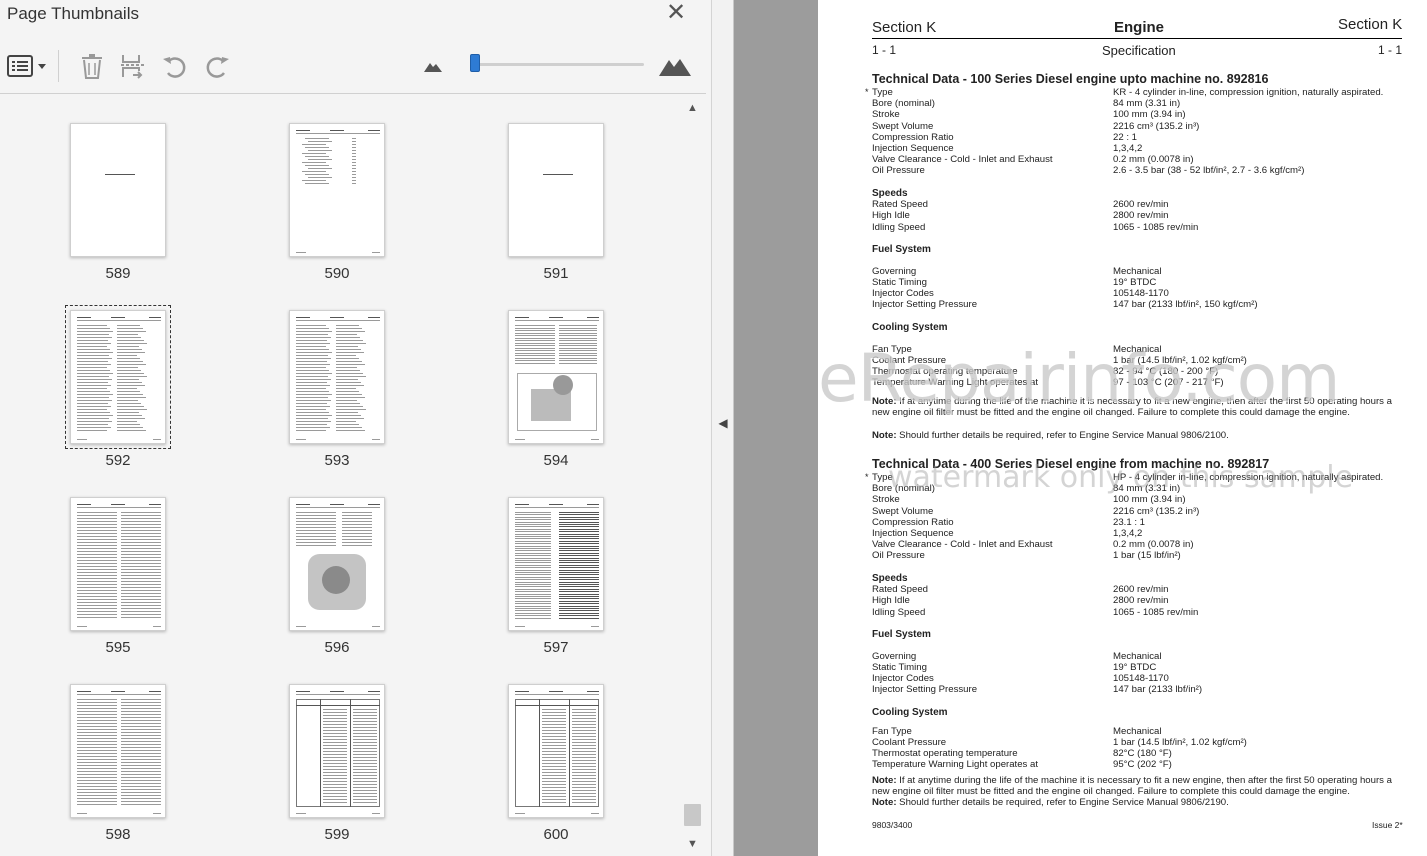 The width and height of the screenshot is (1427, 856). What do you see at coordinates (1141, 590) in the screenshot?
I see `spec-value: 2600 rev/min` at bounding box center [1141, 590].